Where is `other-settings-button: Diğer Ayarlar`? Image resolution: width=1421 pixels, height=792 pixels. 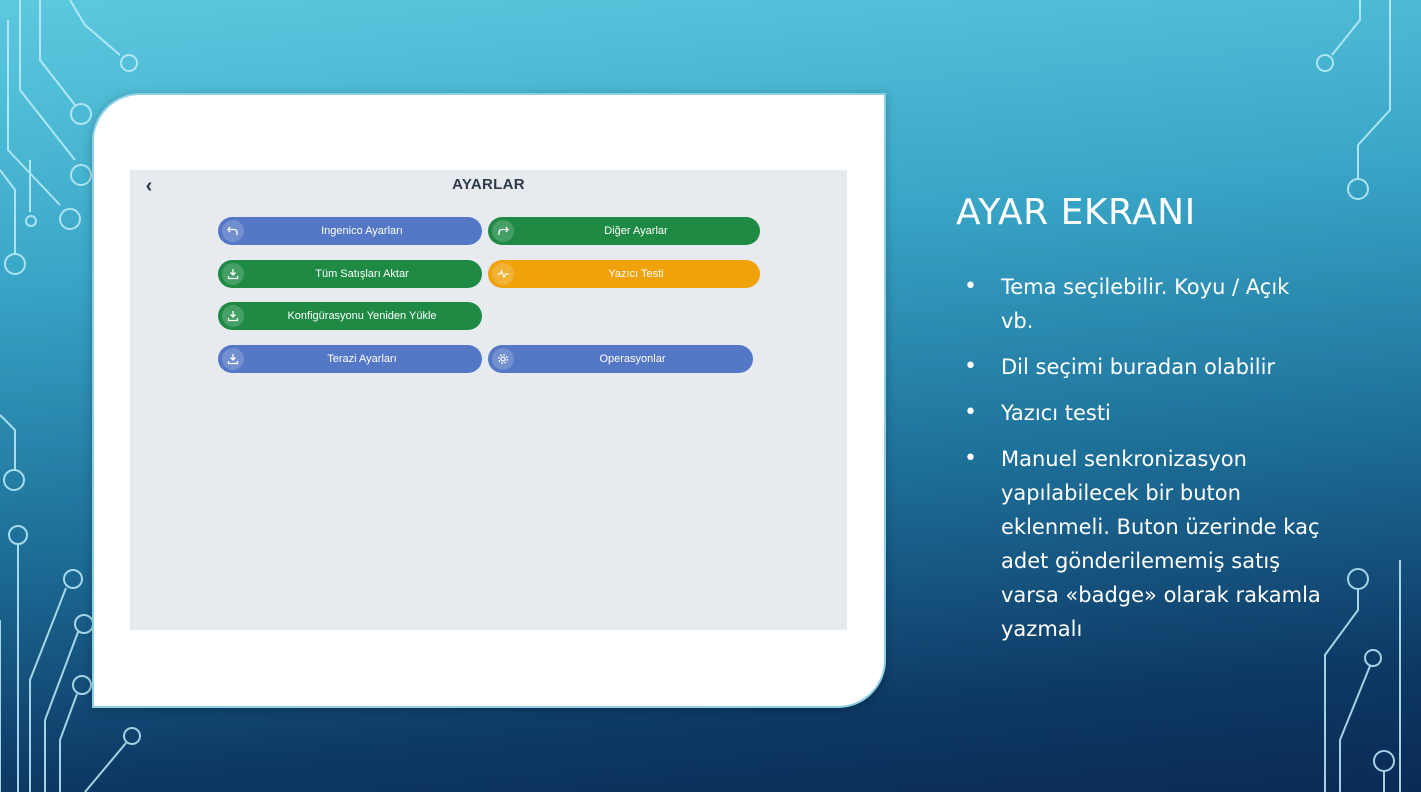
other-settings-button: Diğer Ayarlar is located at coordinates (624, 231).